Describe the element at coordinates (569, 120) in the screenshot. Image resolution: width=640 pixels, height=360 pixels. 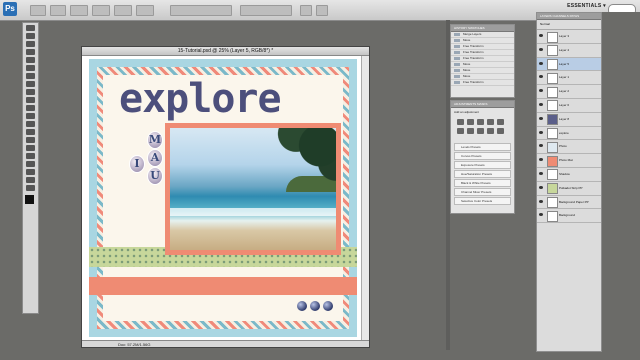
I see `layer-row: Layer 8` at that location.